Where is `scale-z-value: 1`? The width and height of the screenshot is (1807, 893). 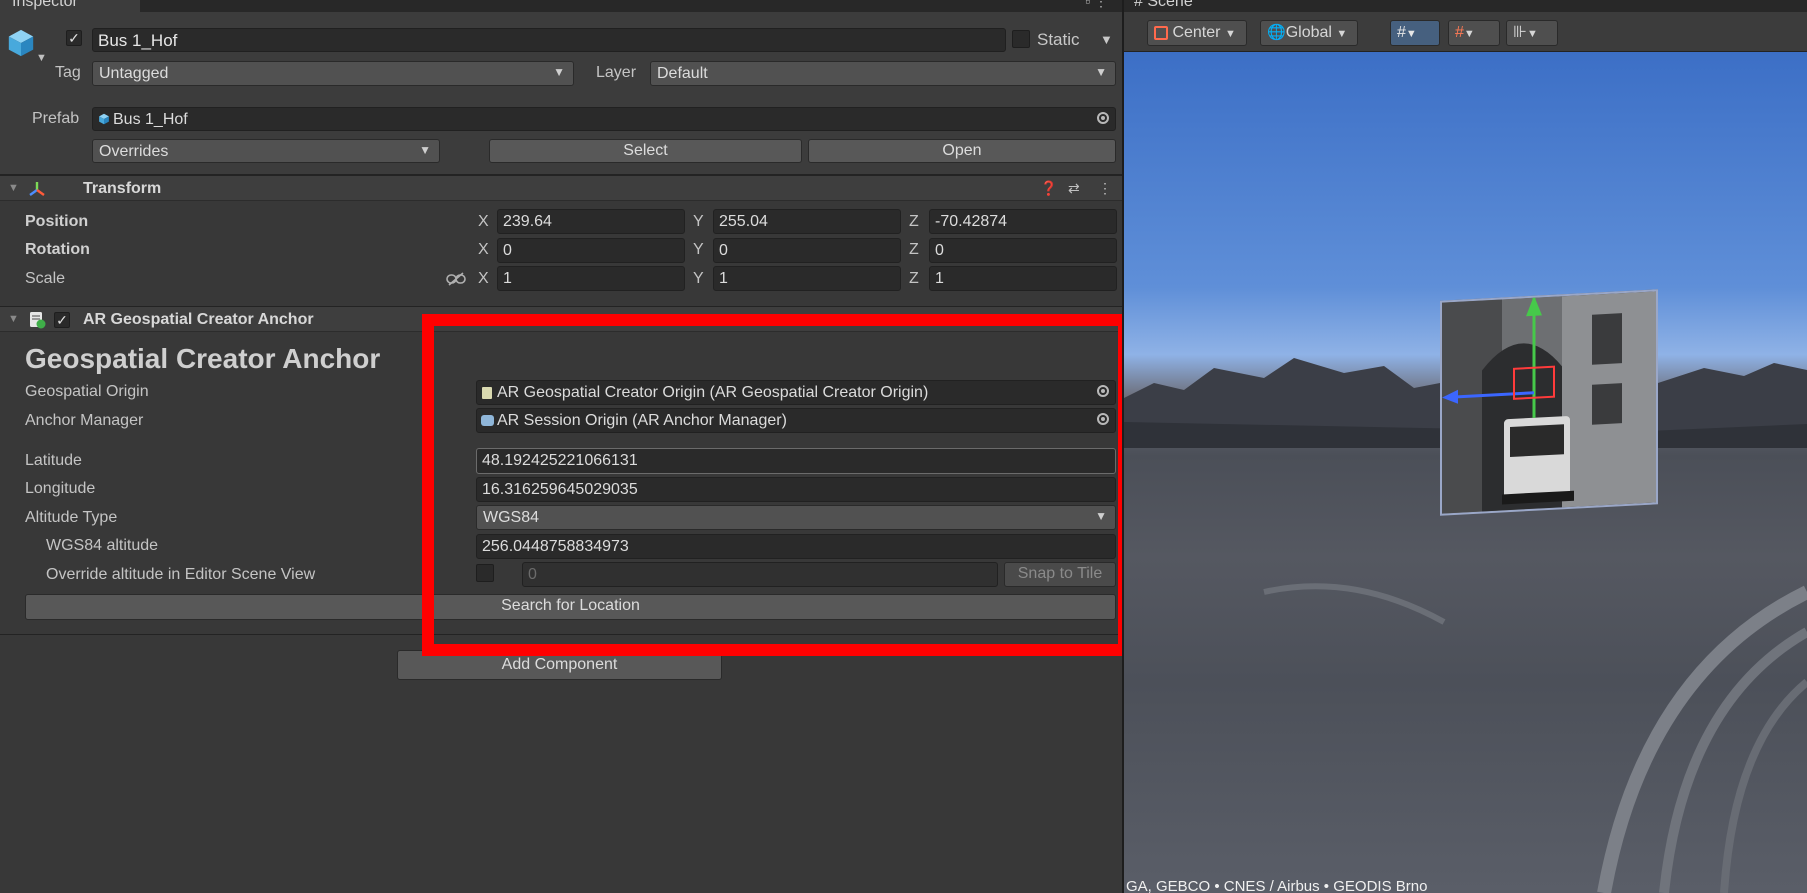 scale-z-value: 1 is located at coordinates (939, 278).